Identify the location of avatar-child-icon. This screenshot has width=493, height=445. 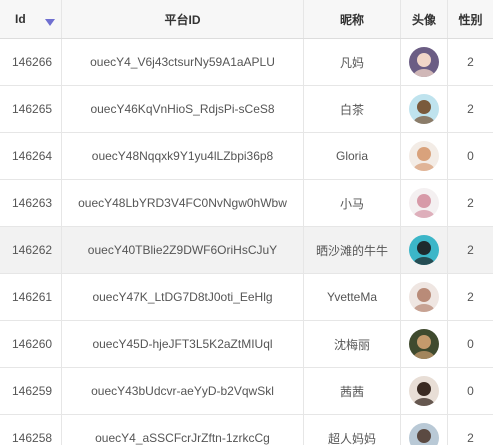
(424, 391).